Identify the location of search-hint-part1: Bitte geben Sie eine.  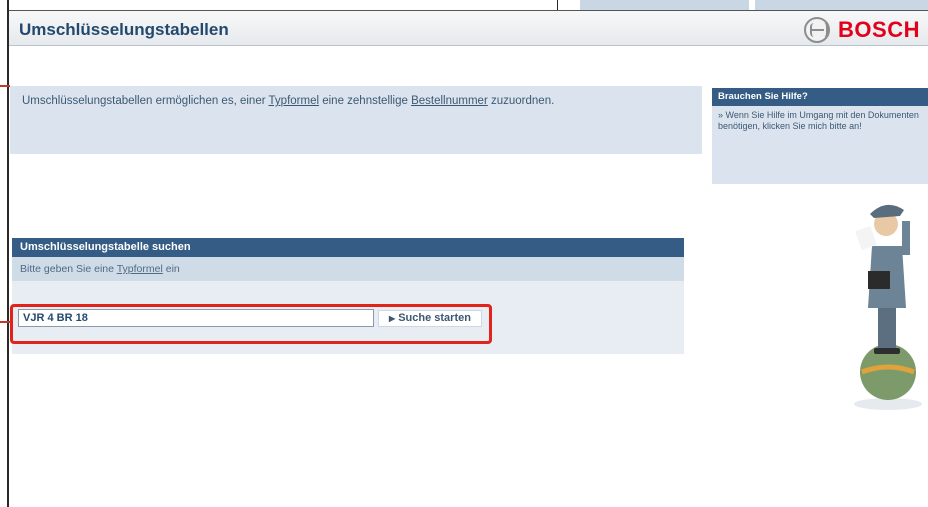
(68, 269).